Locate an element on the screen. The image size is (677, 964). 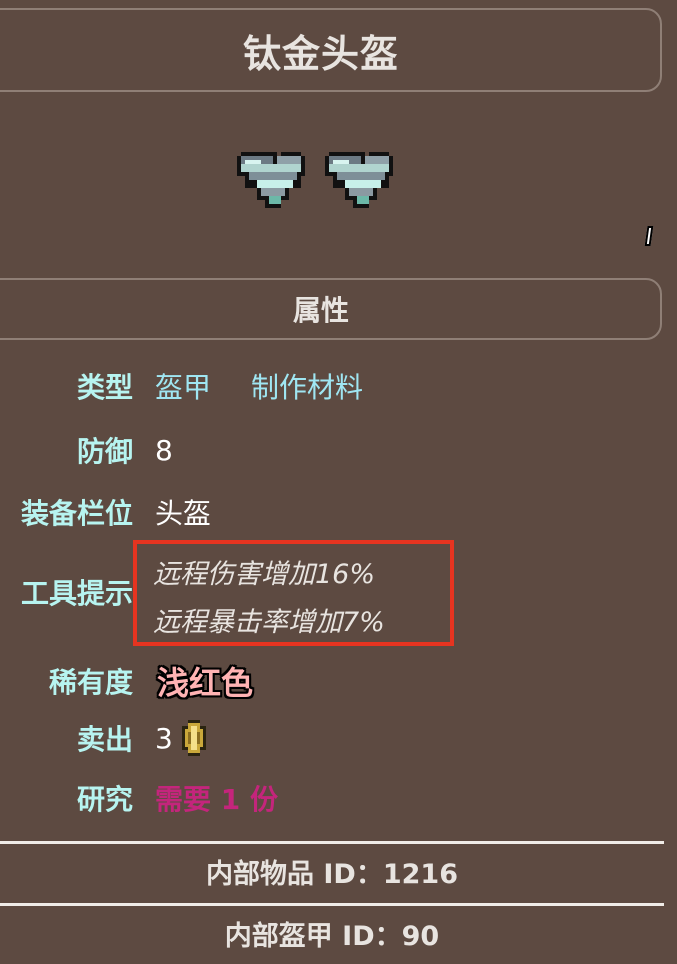
sell-label: 卖出 is located at coordinates (104, 739).